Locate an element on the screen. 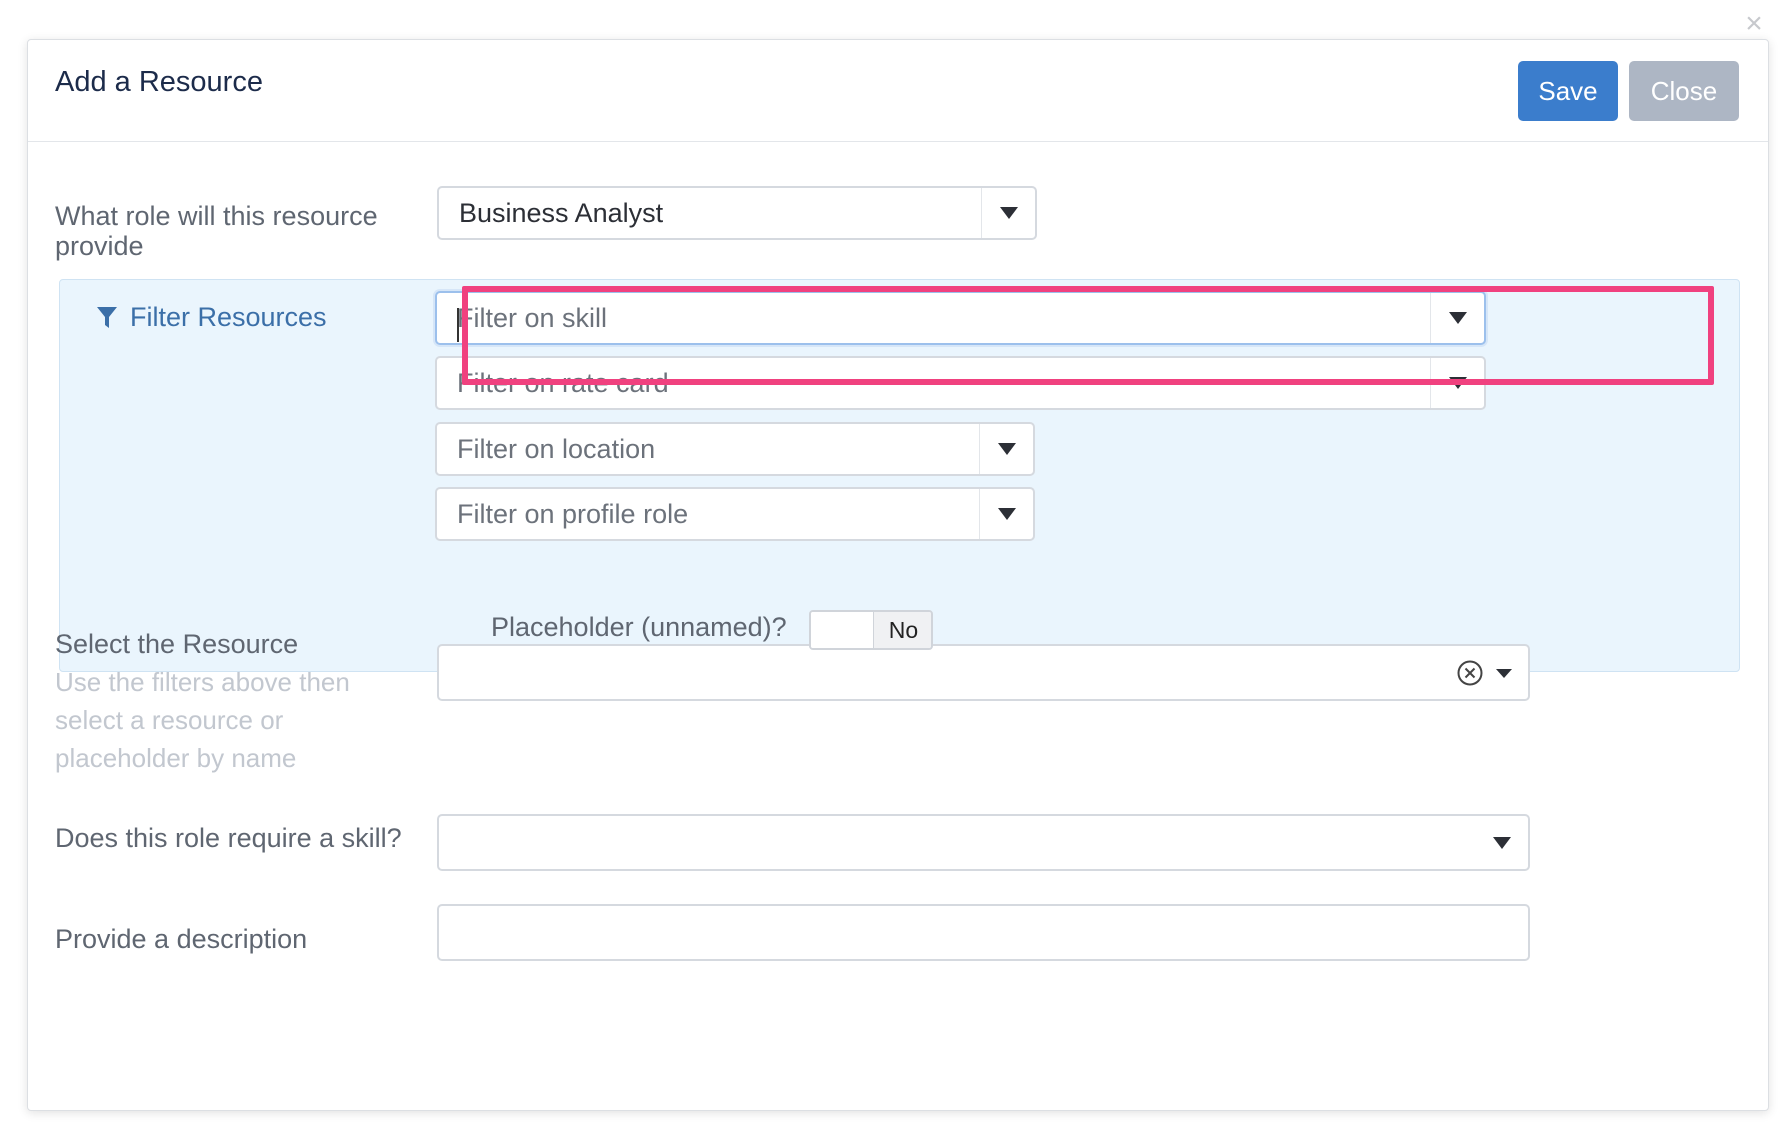 This screenshot has width=1778, height=1136. rate-card-filter-placeholder: Filter on rate card is located at coordinates (563, 382).